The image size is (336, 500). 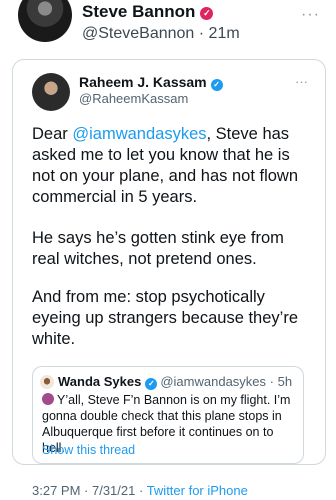 What do you see at coordinates (133, 99) in the screenshot?
I see `inner-handle: @RaheemKassam` at bounding box center [133, 99].